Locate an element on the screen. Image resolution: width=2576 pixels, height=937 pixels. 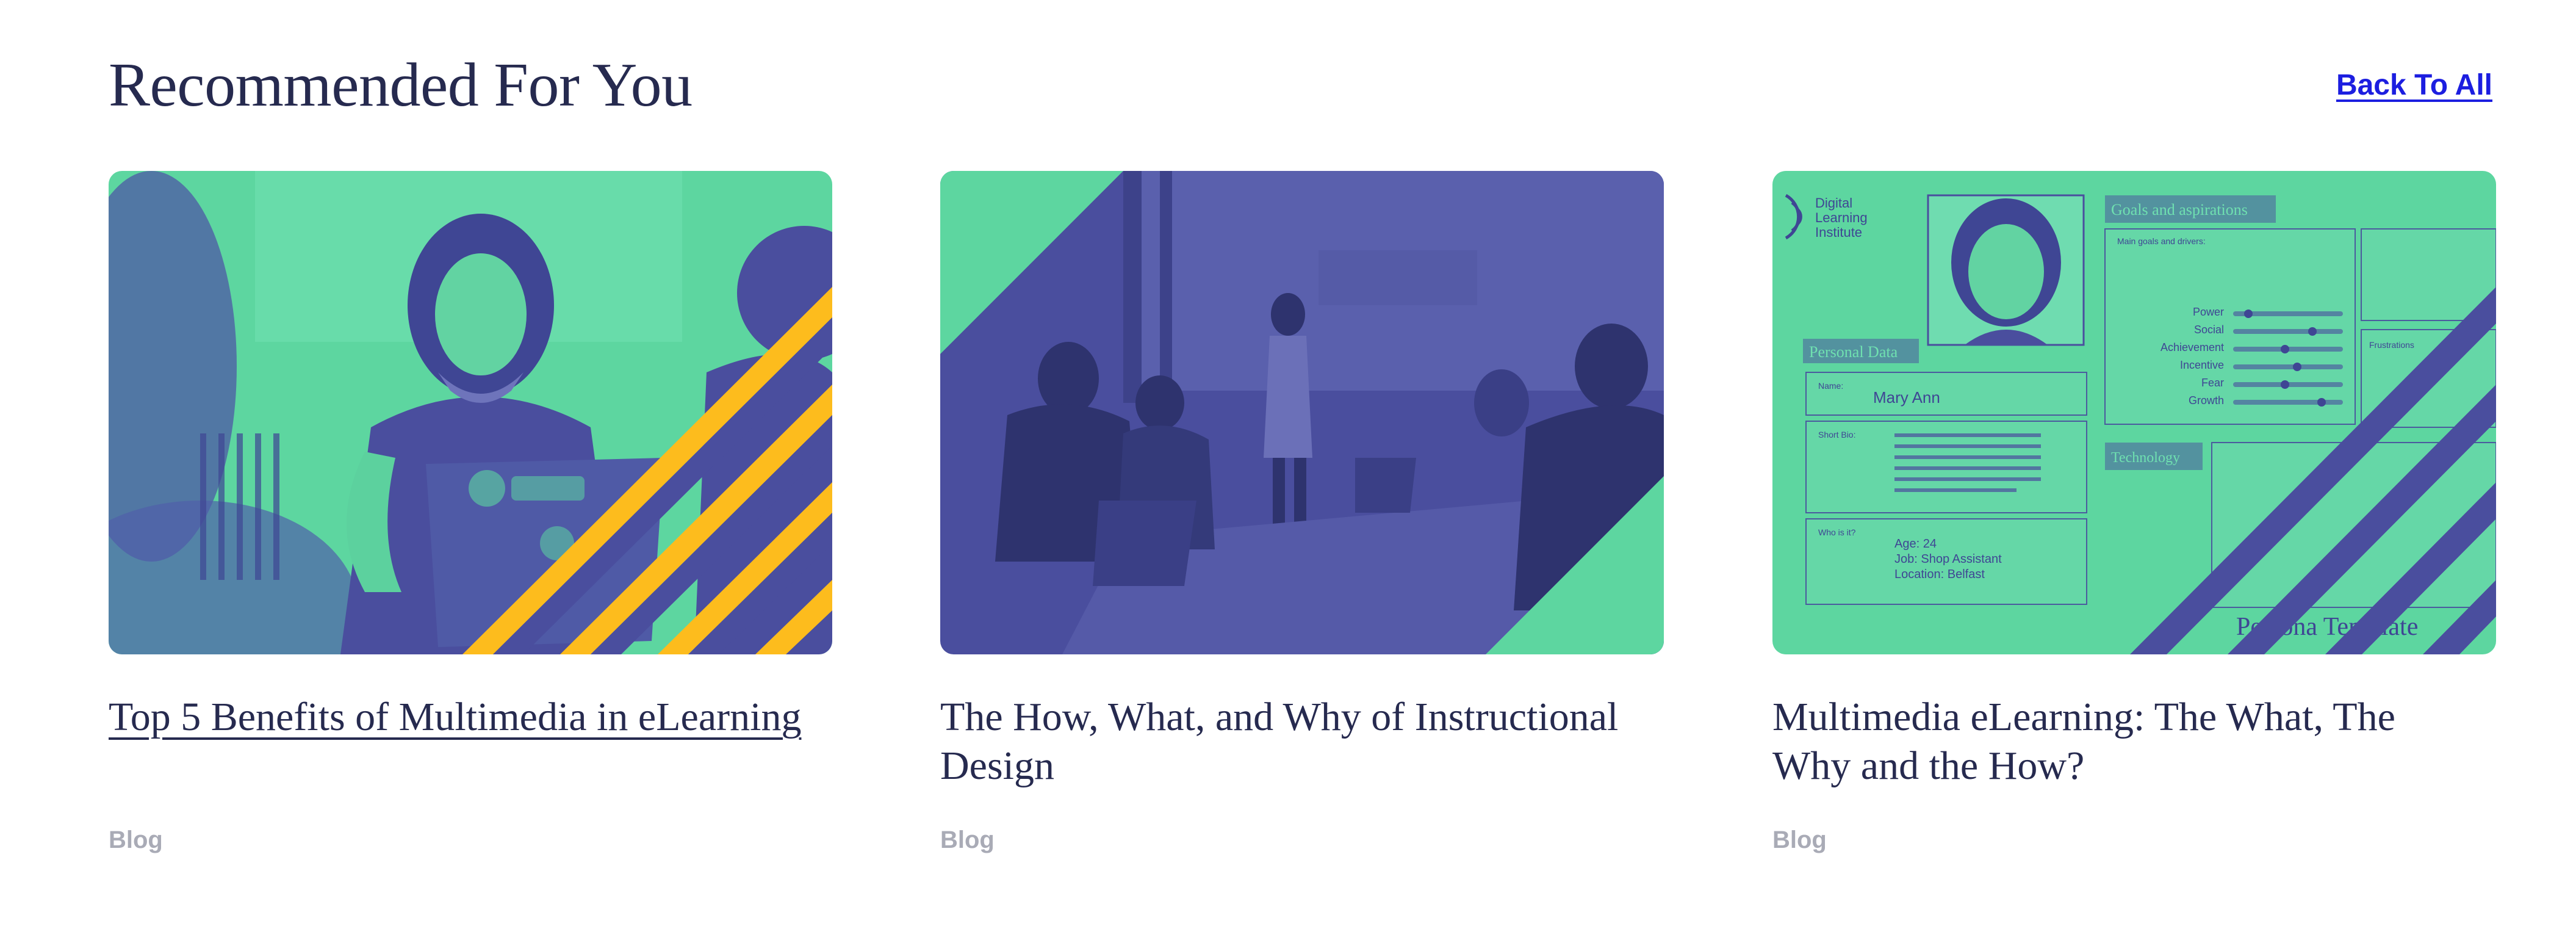
goals-heading: Goals and aspirations is located at coordinates (2179, 210).